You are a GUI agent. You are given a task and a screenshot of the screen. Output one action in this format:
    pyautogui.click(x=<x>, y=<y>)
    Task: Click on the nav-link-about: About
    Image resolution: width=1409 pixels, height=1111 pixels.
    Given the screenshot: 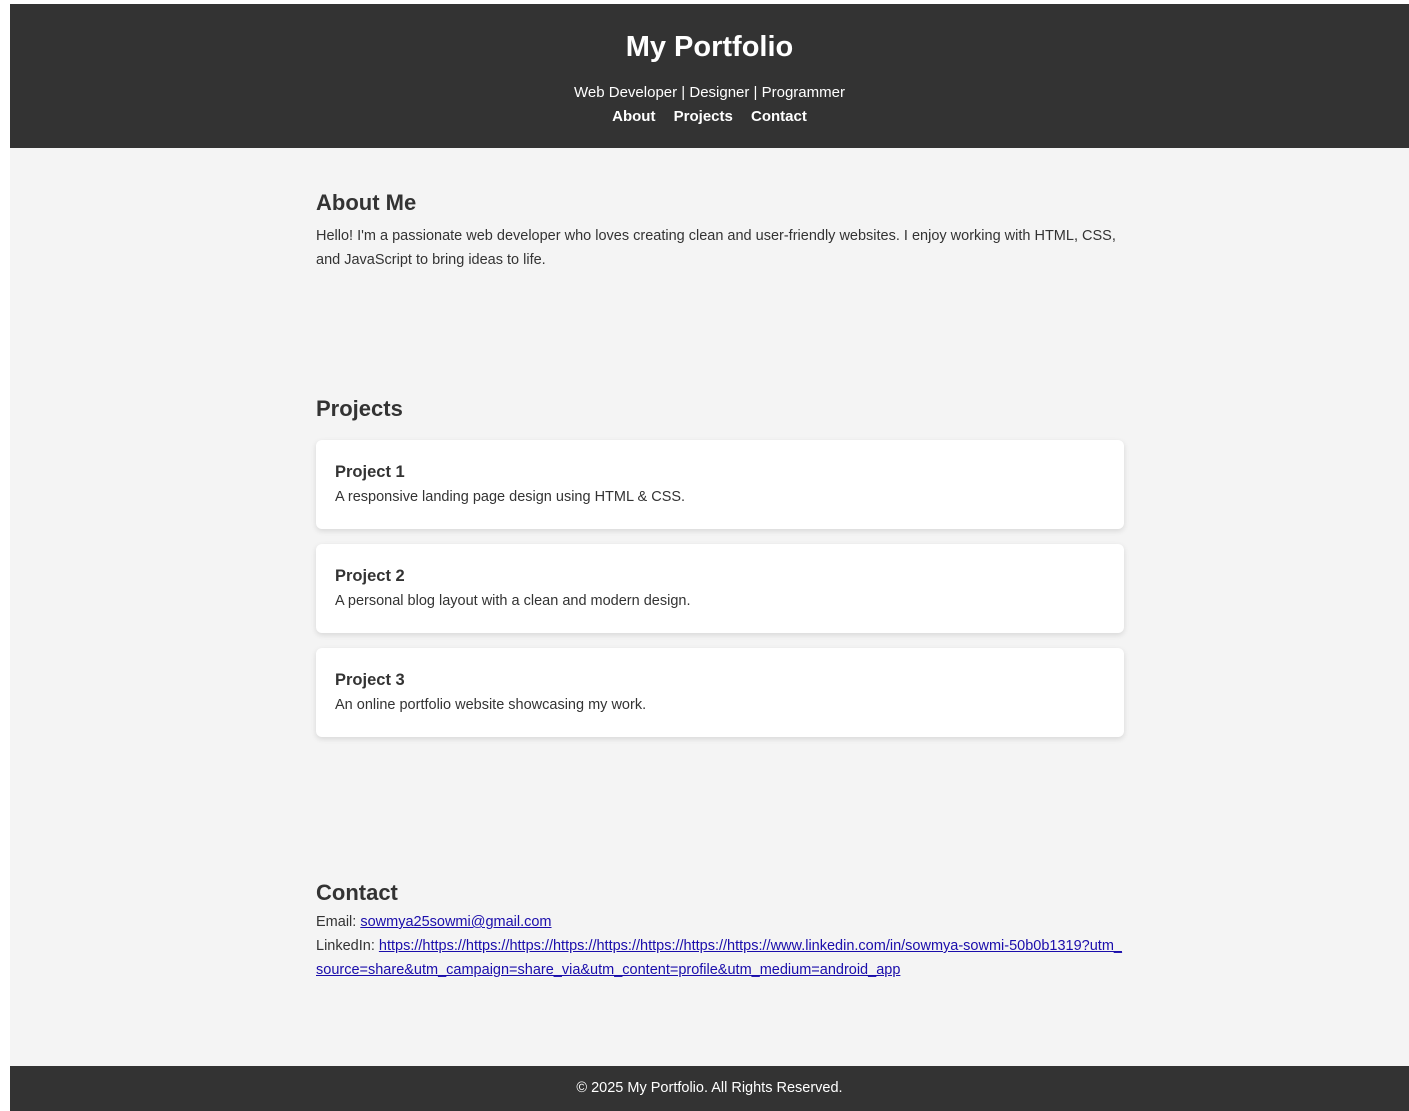 What is the action you would take?
    pyautogui.click(x=633, y=116)
    